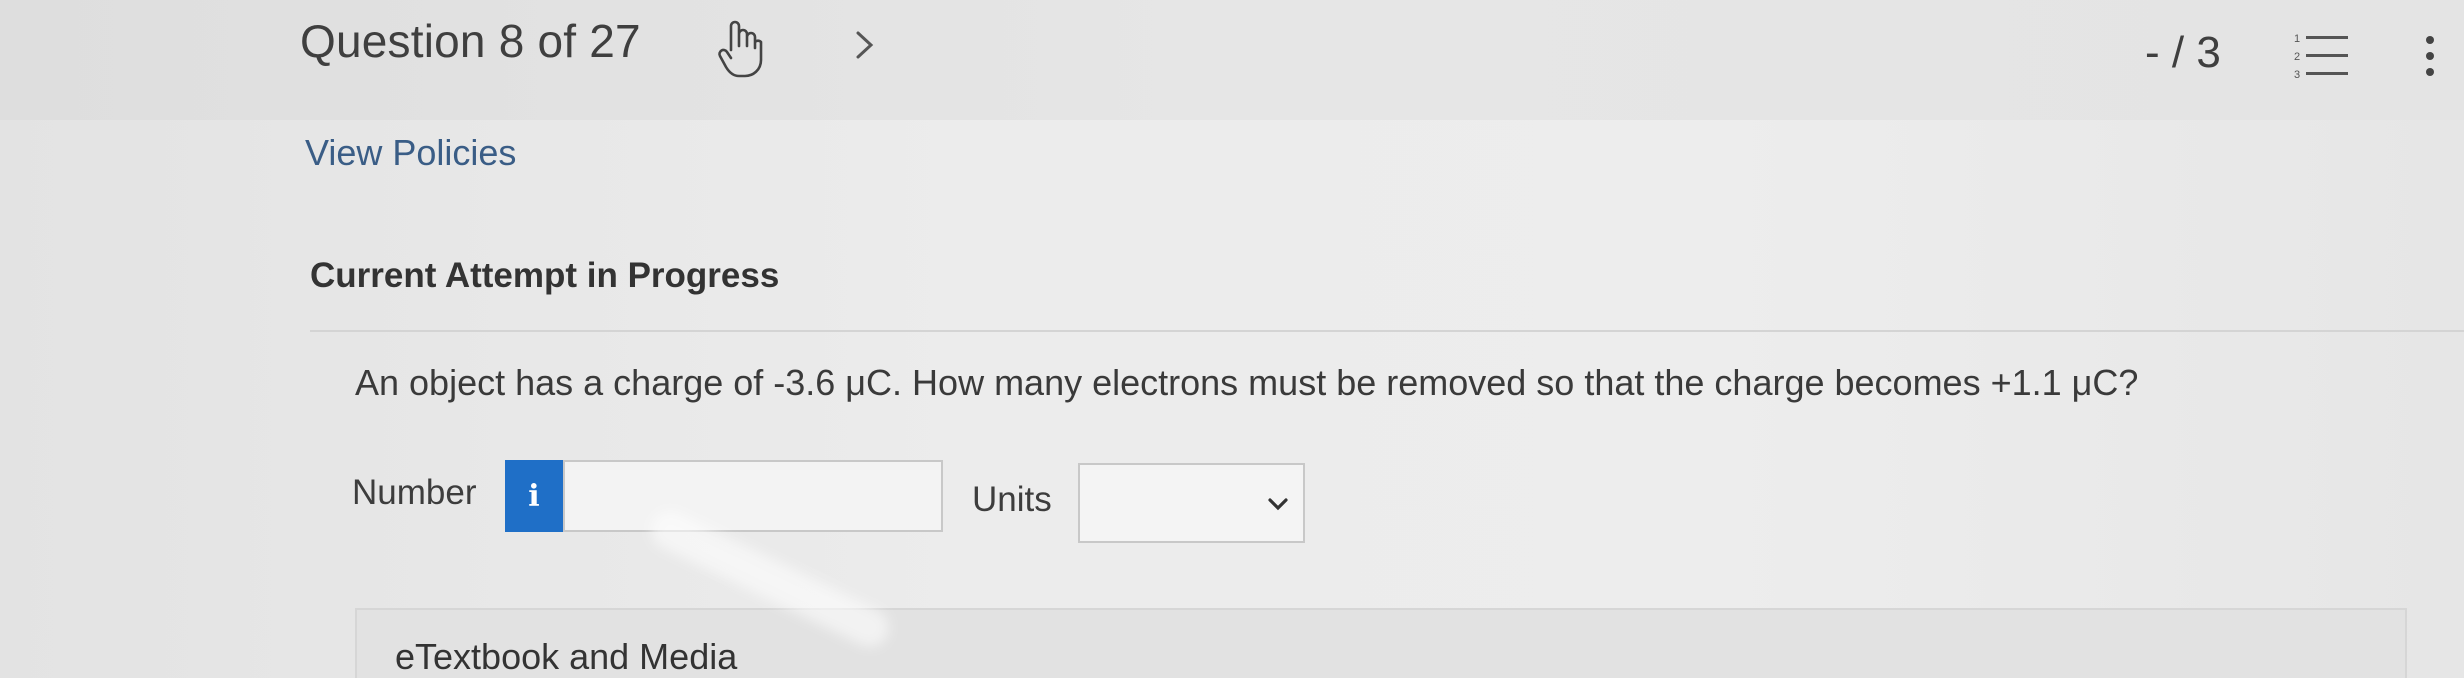 This screenshot has width=2464, height=678. I want to click on hand-pointer-button, so click(740, 50).